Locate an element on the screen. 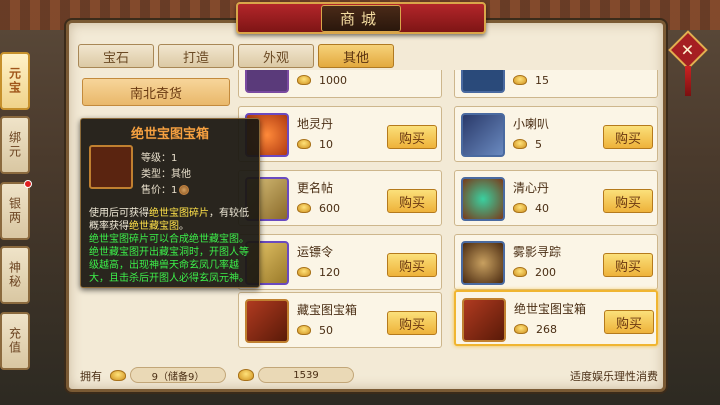 This screenshot has height=405, width=720. sidebar-item-recharge: 充值 is located at coordinates (15, 341).